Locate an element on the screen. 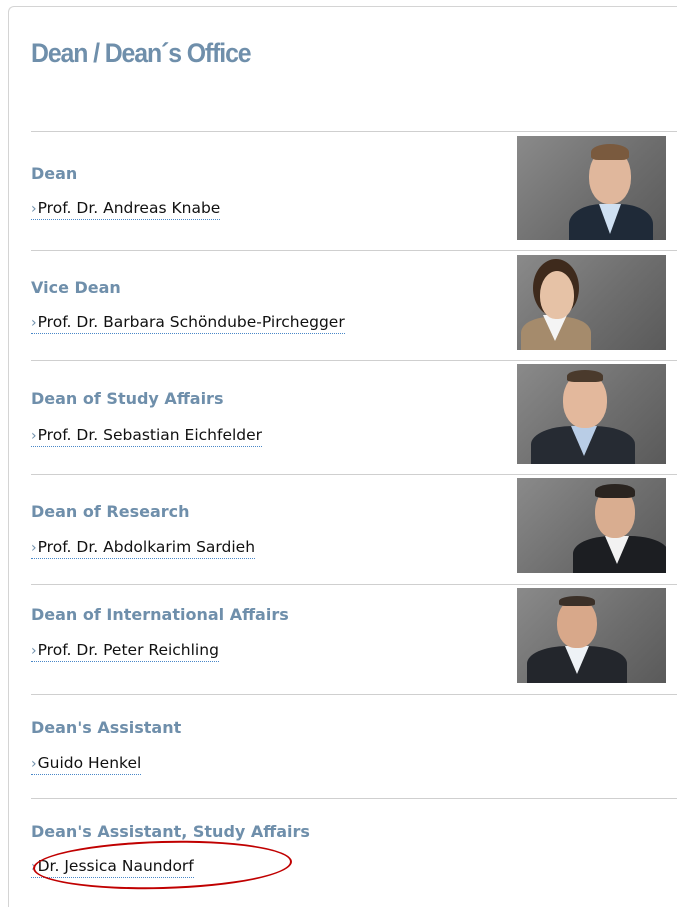 The width and height of the screenshot is (677, 907). person-name: Prof. Dr. Andreas Knabe is located at coordinates (129, 208).